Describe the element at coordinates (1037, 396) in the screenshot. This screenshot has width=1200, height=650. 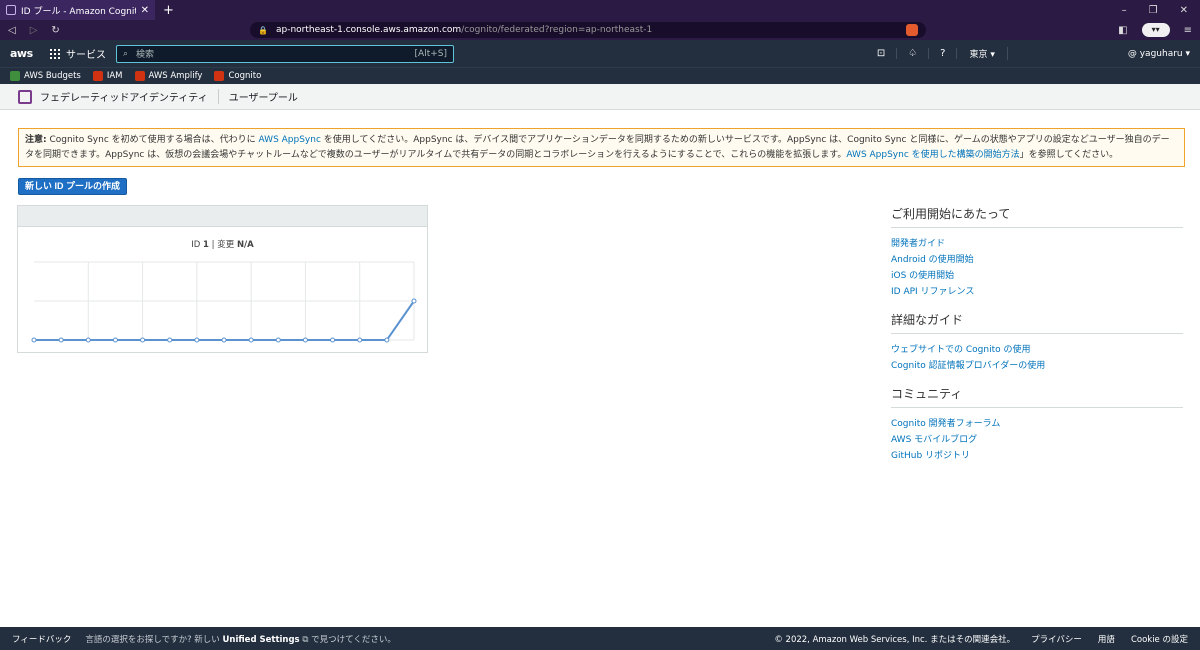
I see `section-title: コミュニティ` at that location.